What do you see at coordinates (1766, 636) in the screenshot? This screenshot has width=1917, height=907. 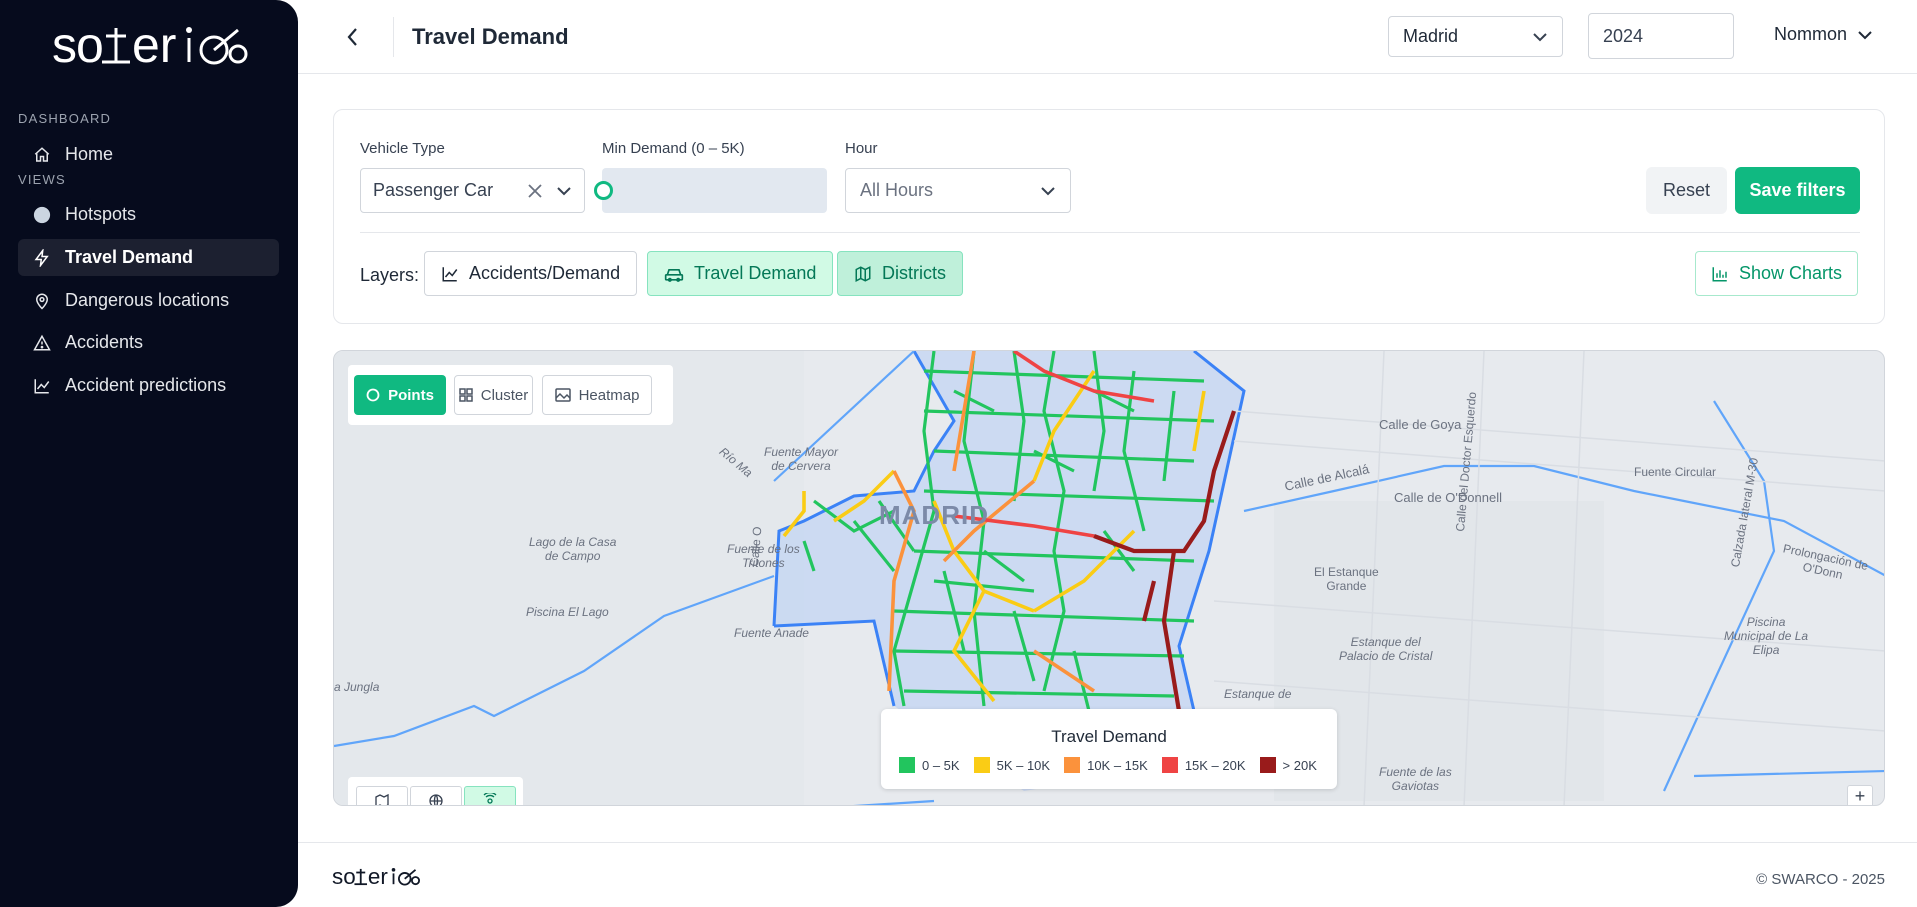 I see `map-label-piscina-elipa: Piscina Municipal de La Elipa` at bounding box center [1766, 636].